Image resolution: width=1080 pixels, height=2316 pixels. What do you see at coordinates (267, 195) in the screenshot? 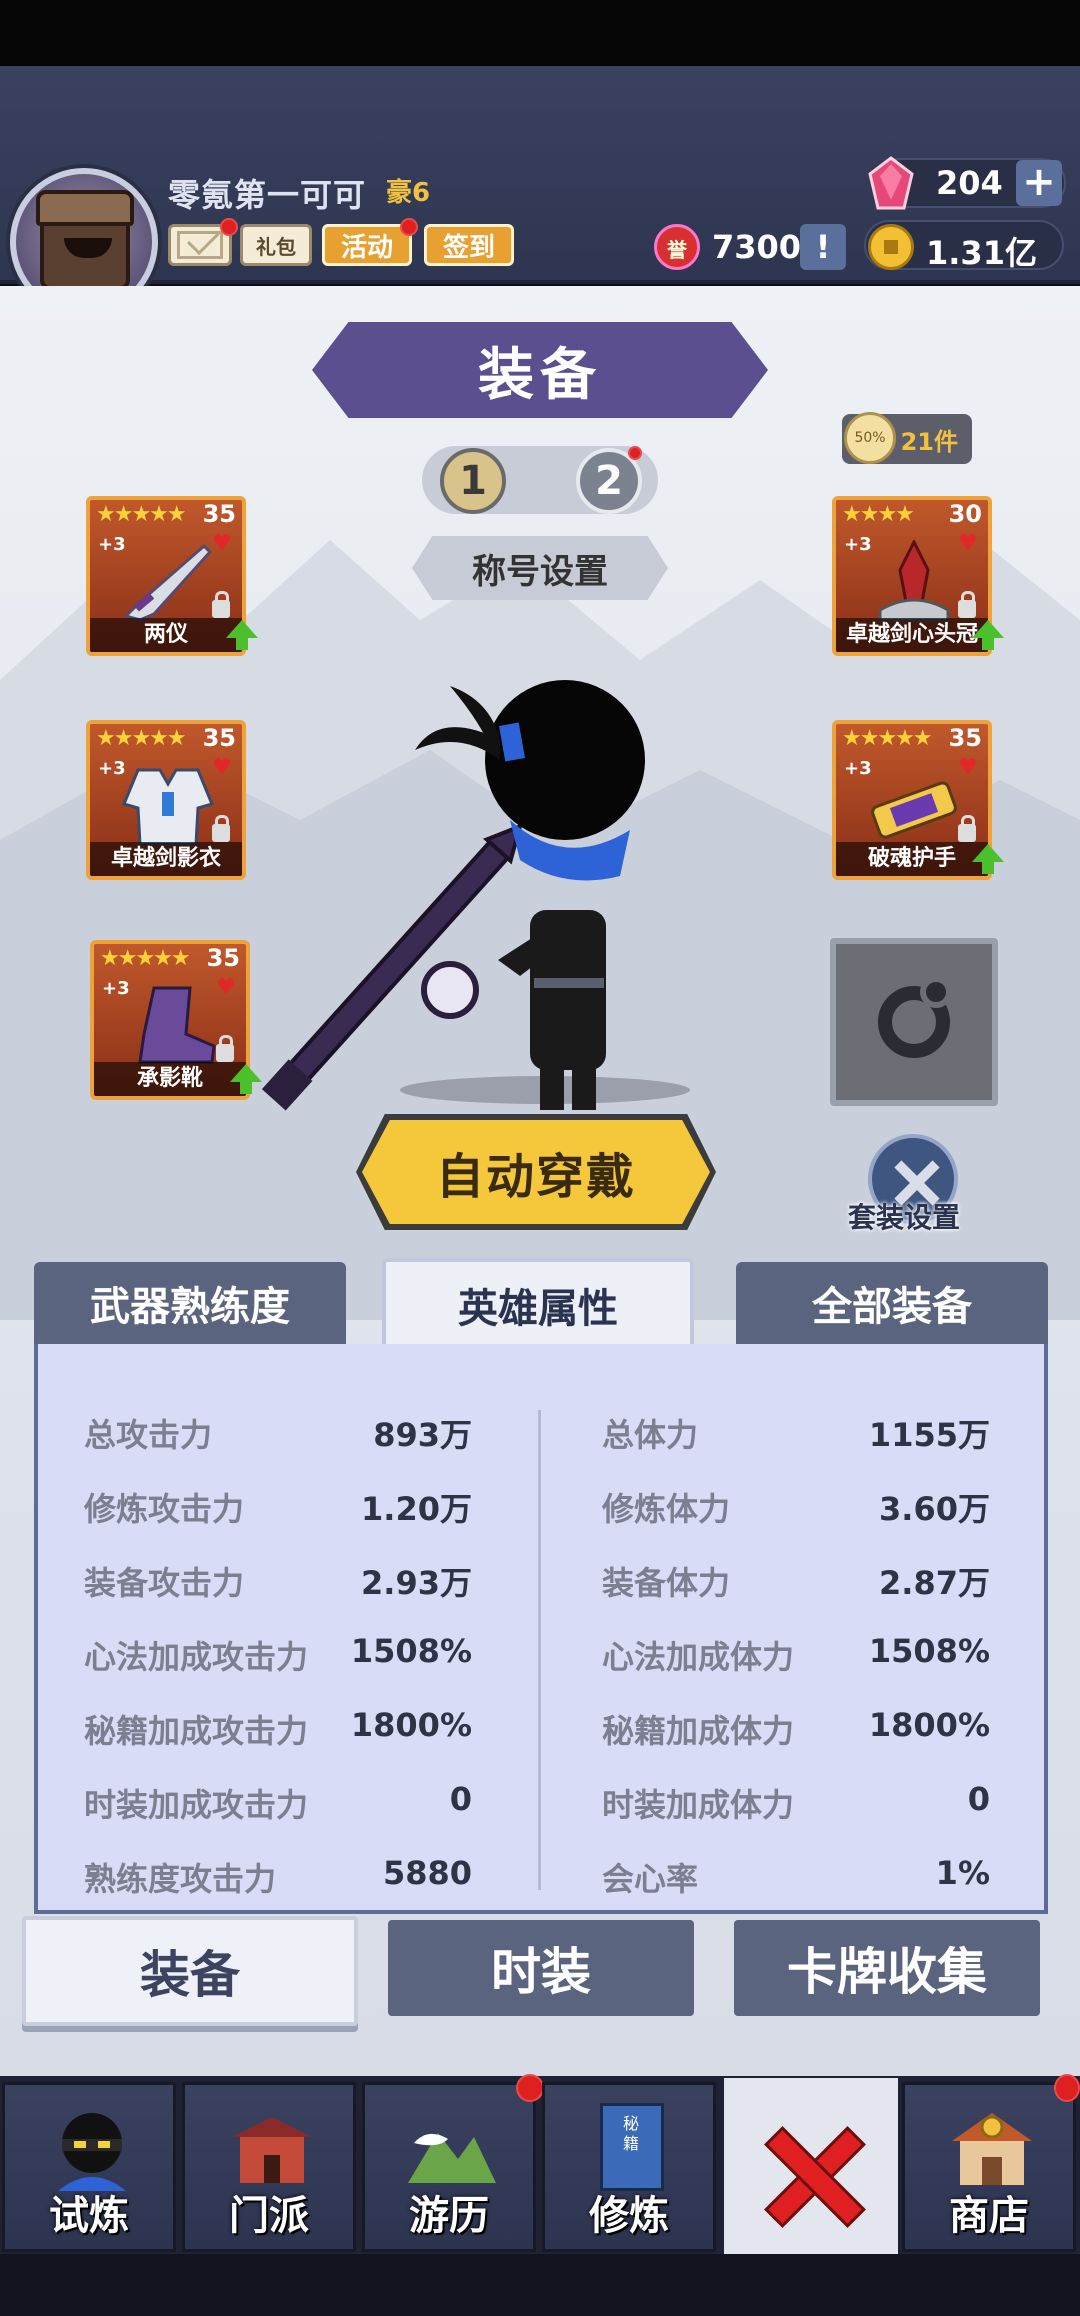
I see `player-name: 零氪第一可可` at bounding box center [267, 195].